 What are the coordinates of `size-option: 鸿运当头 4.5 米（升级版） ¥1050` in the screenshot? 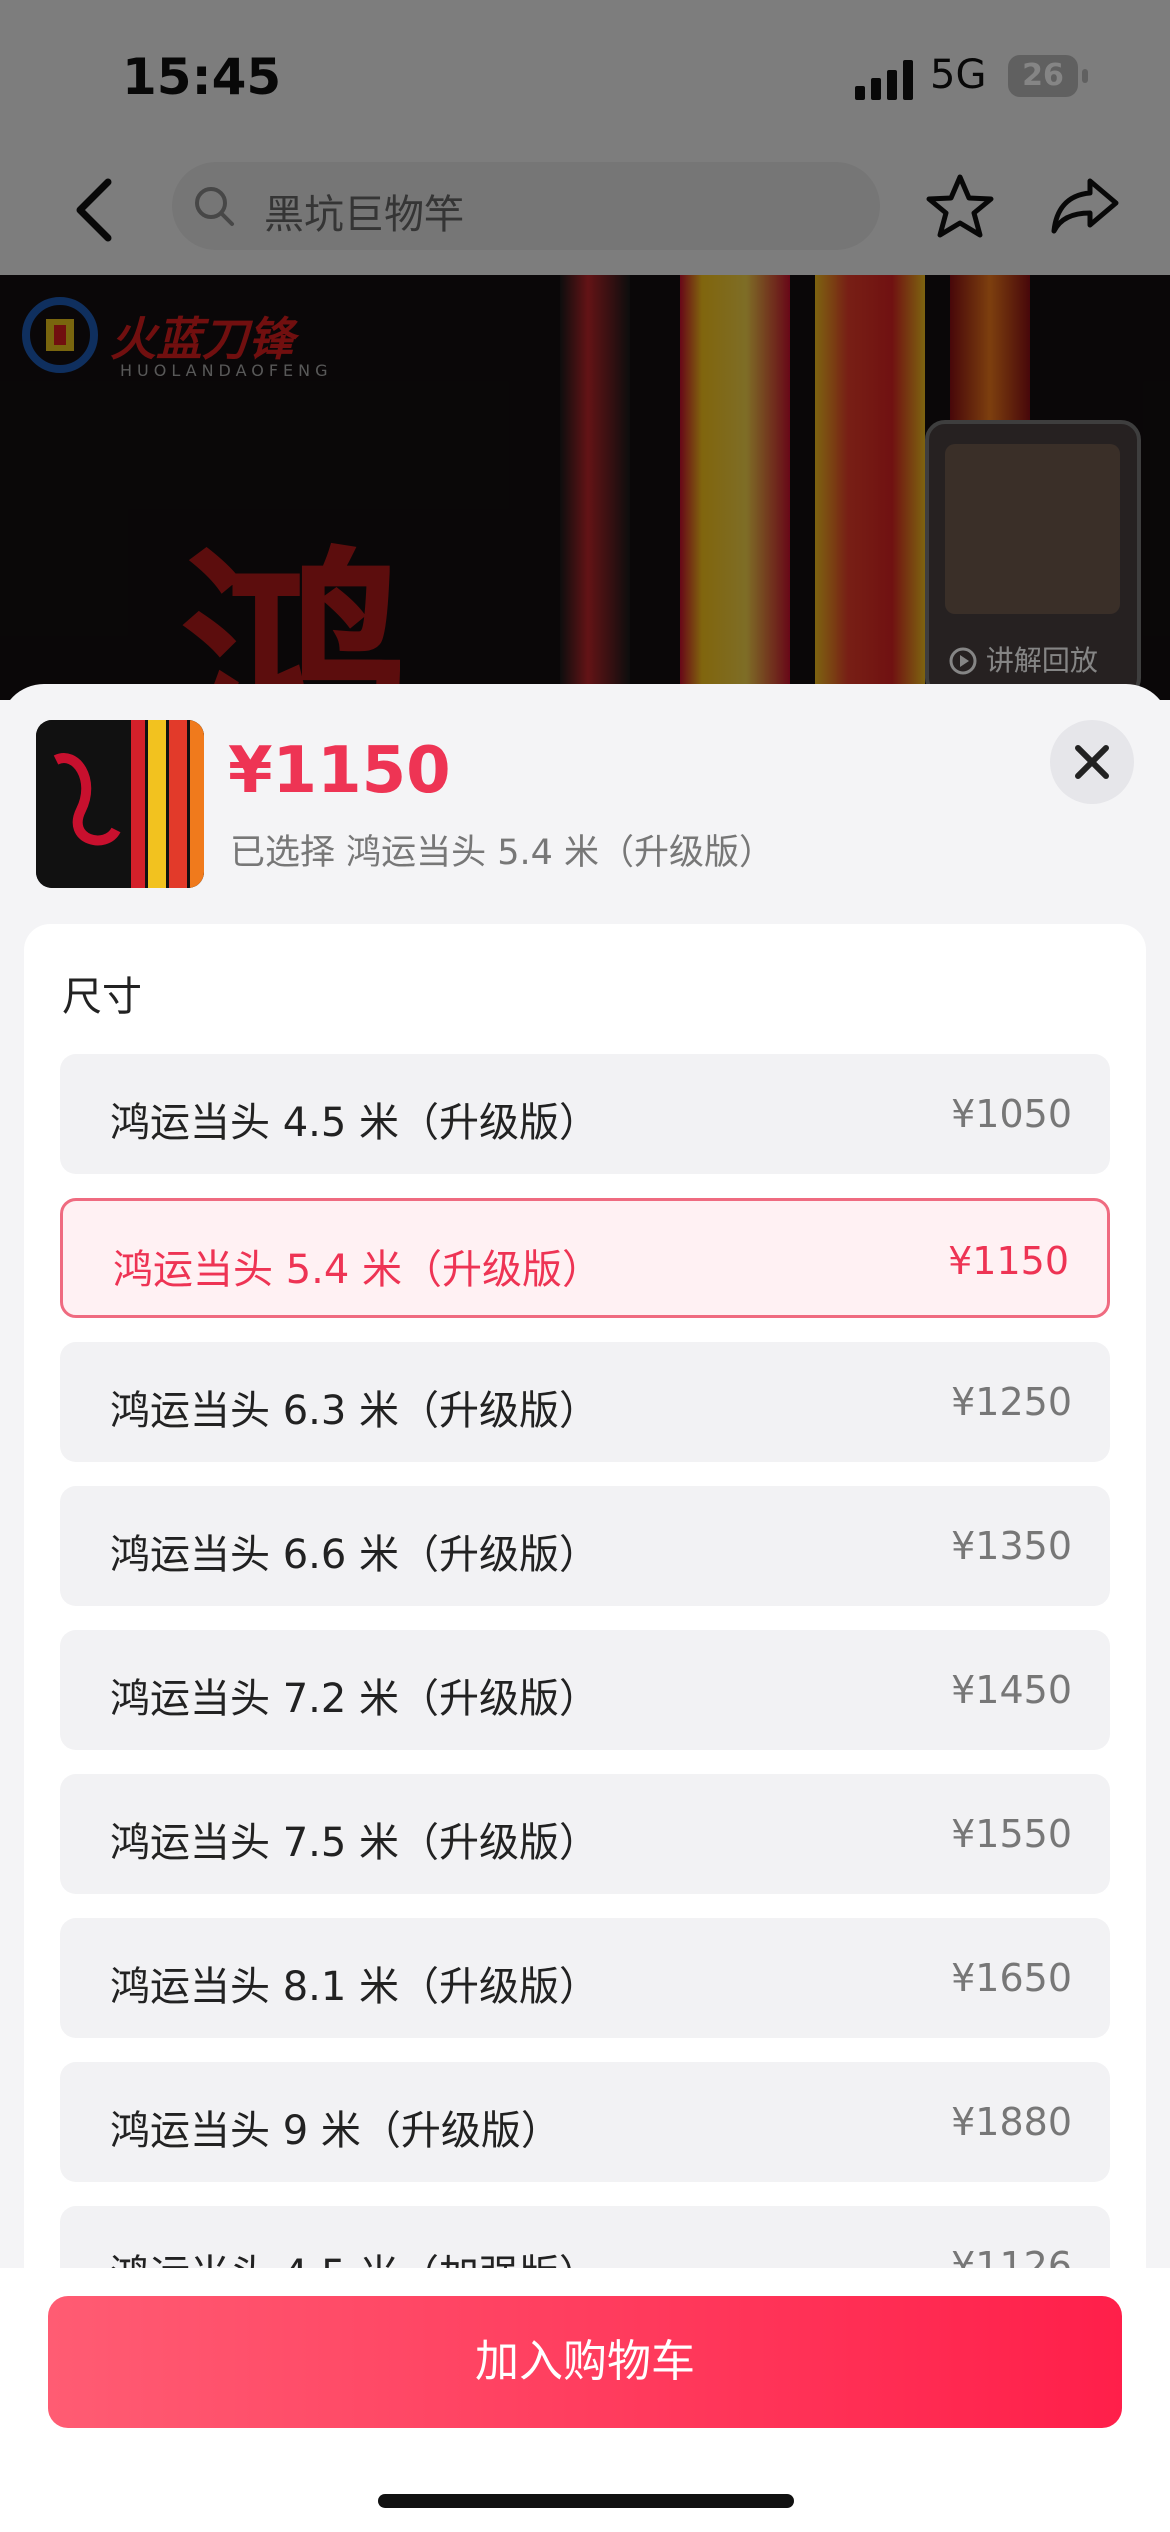 It's located at (585, 1114).